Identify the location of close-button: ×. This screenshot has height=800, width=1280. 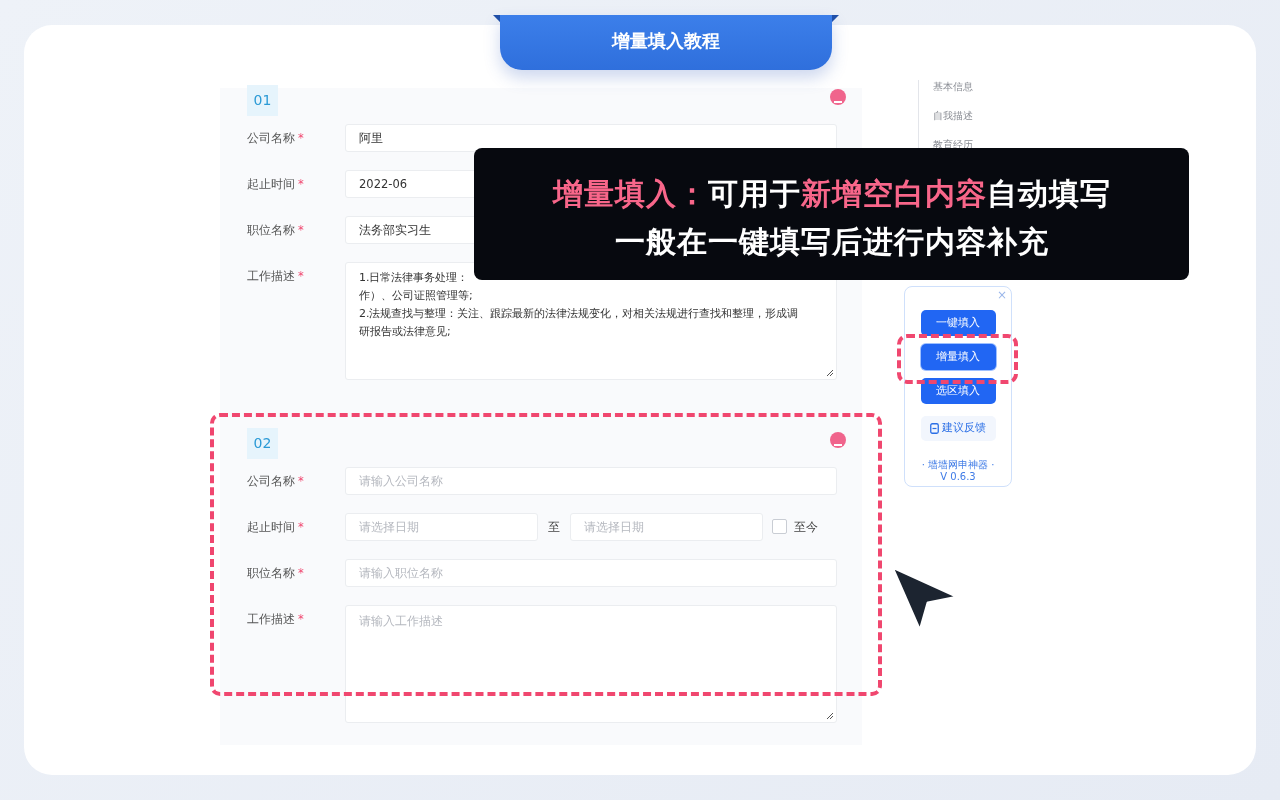
(1001, 295).